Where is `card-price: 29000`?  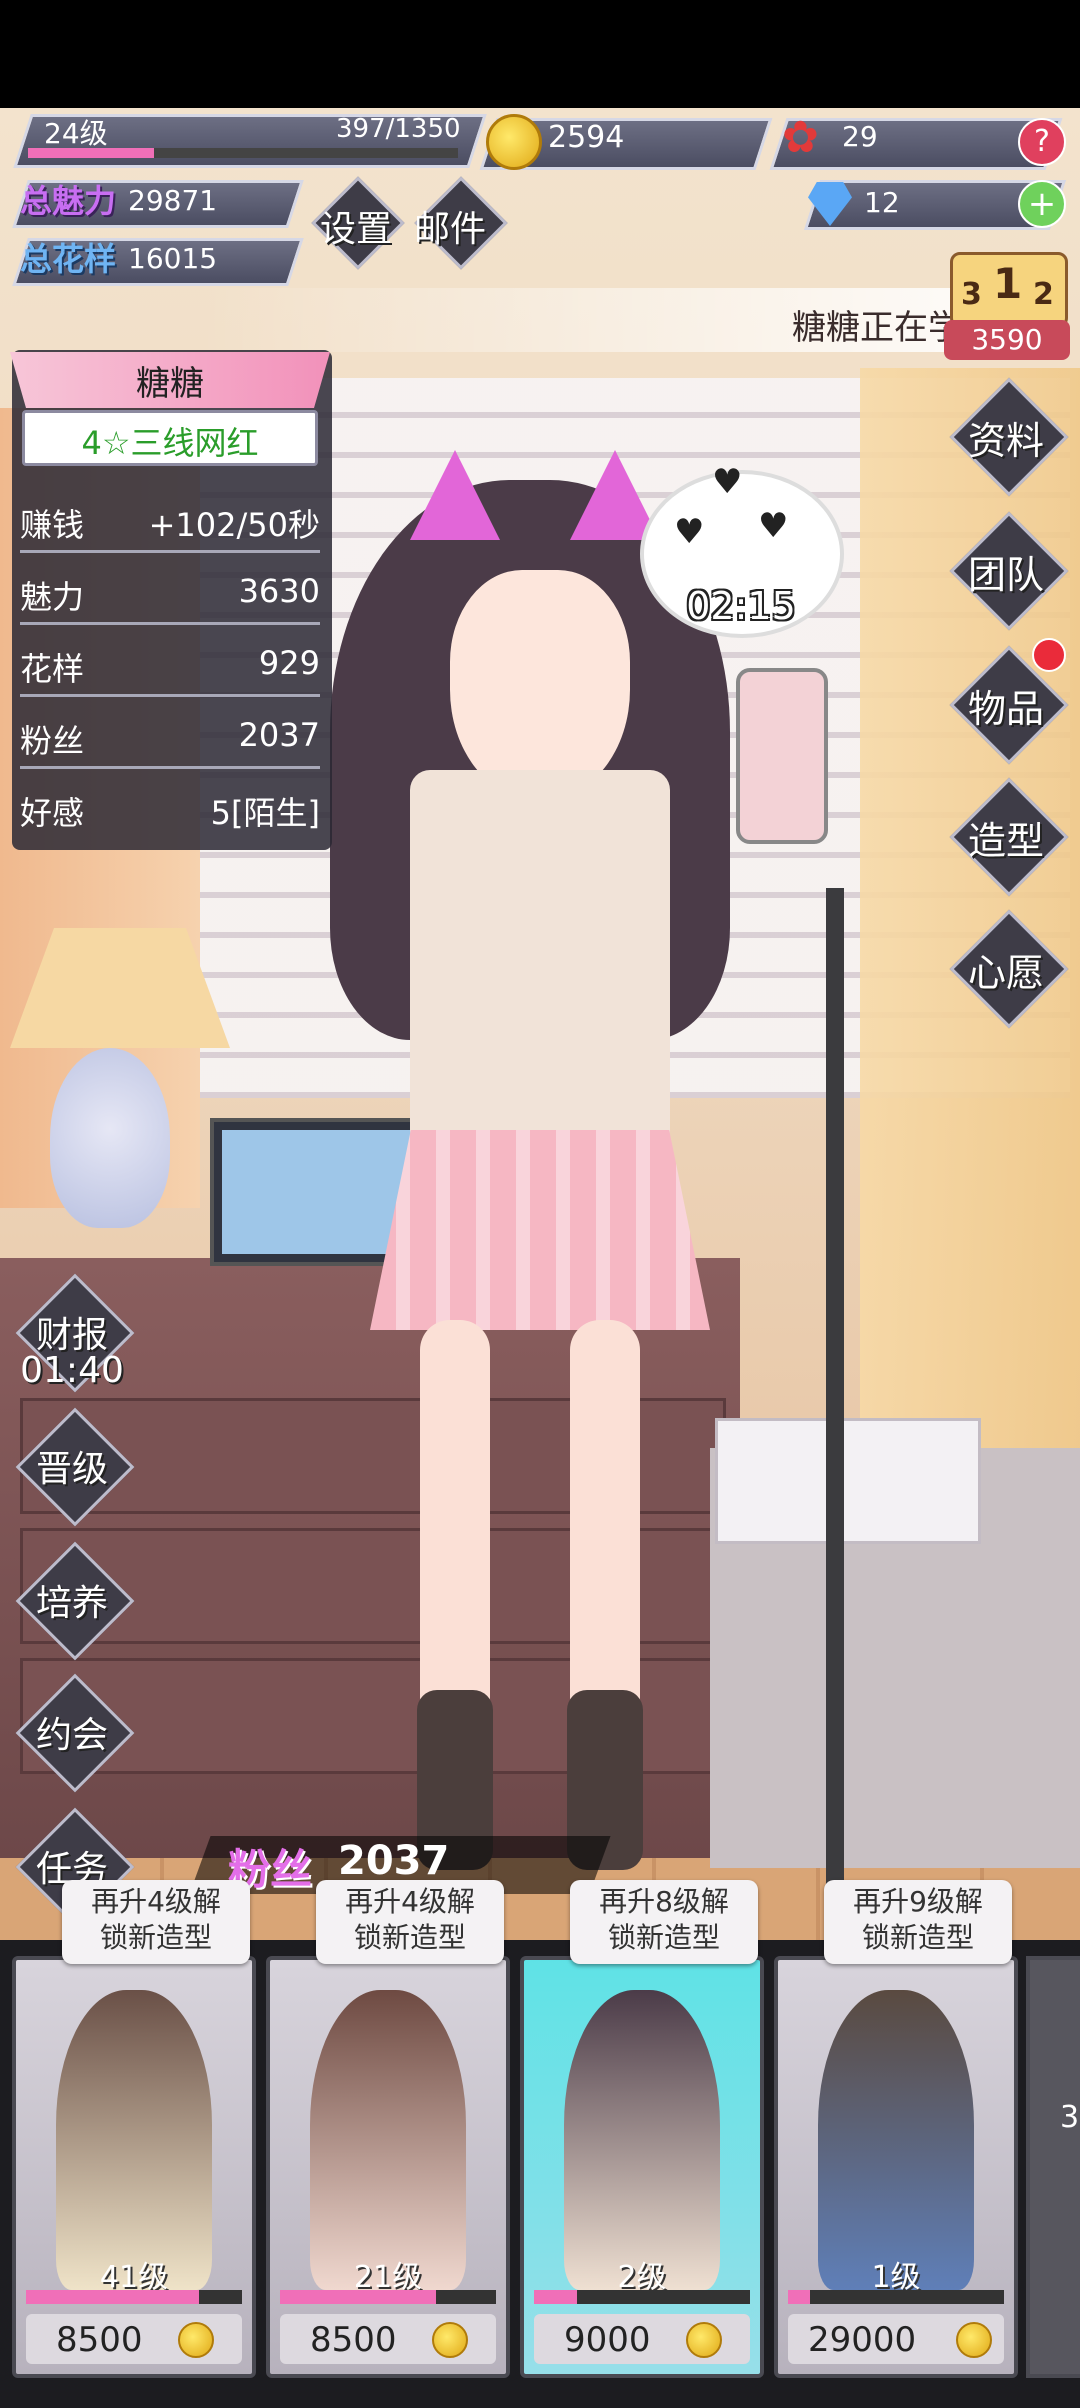 card-price: 29000 is located at coordinates (862, 2340).